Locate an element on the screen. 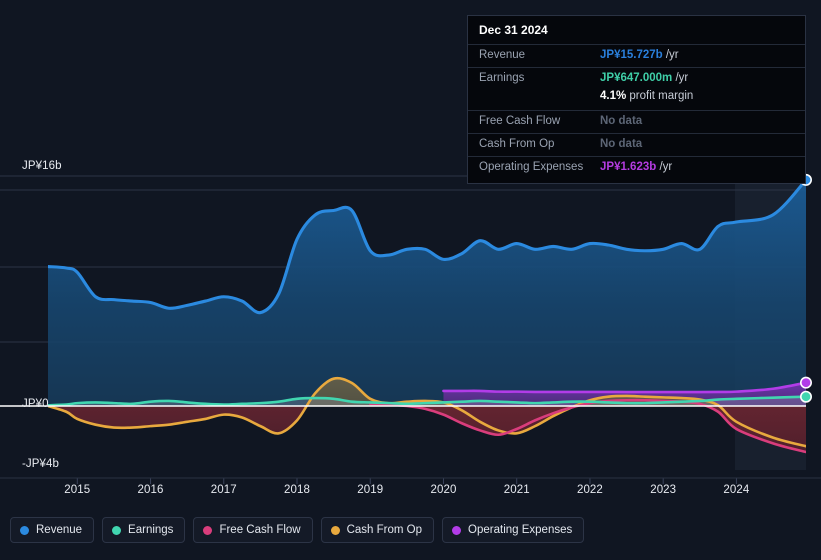  tooltip-row-amount: JP¥647.000m is located at coordinates (636, 78).